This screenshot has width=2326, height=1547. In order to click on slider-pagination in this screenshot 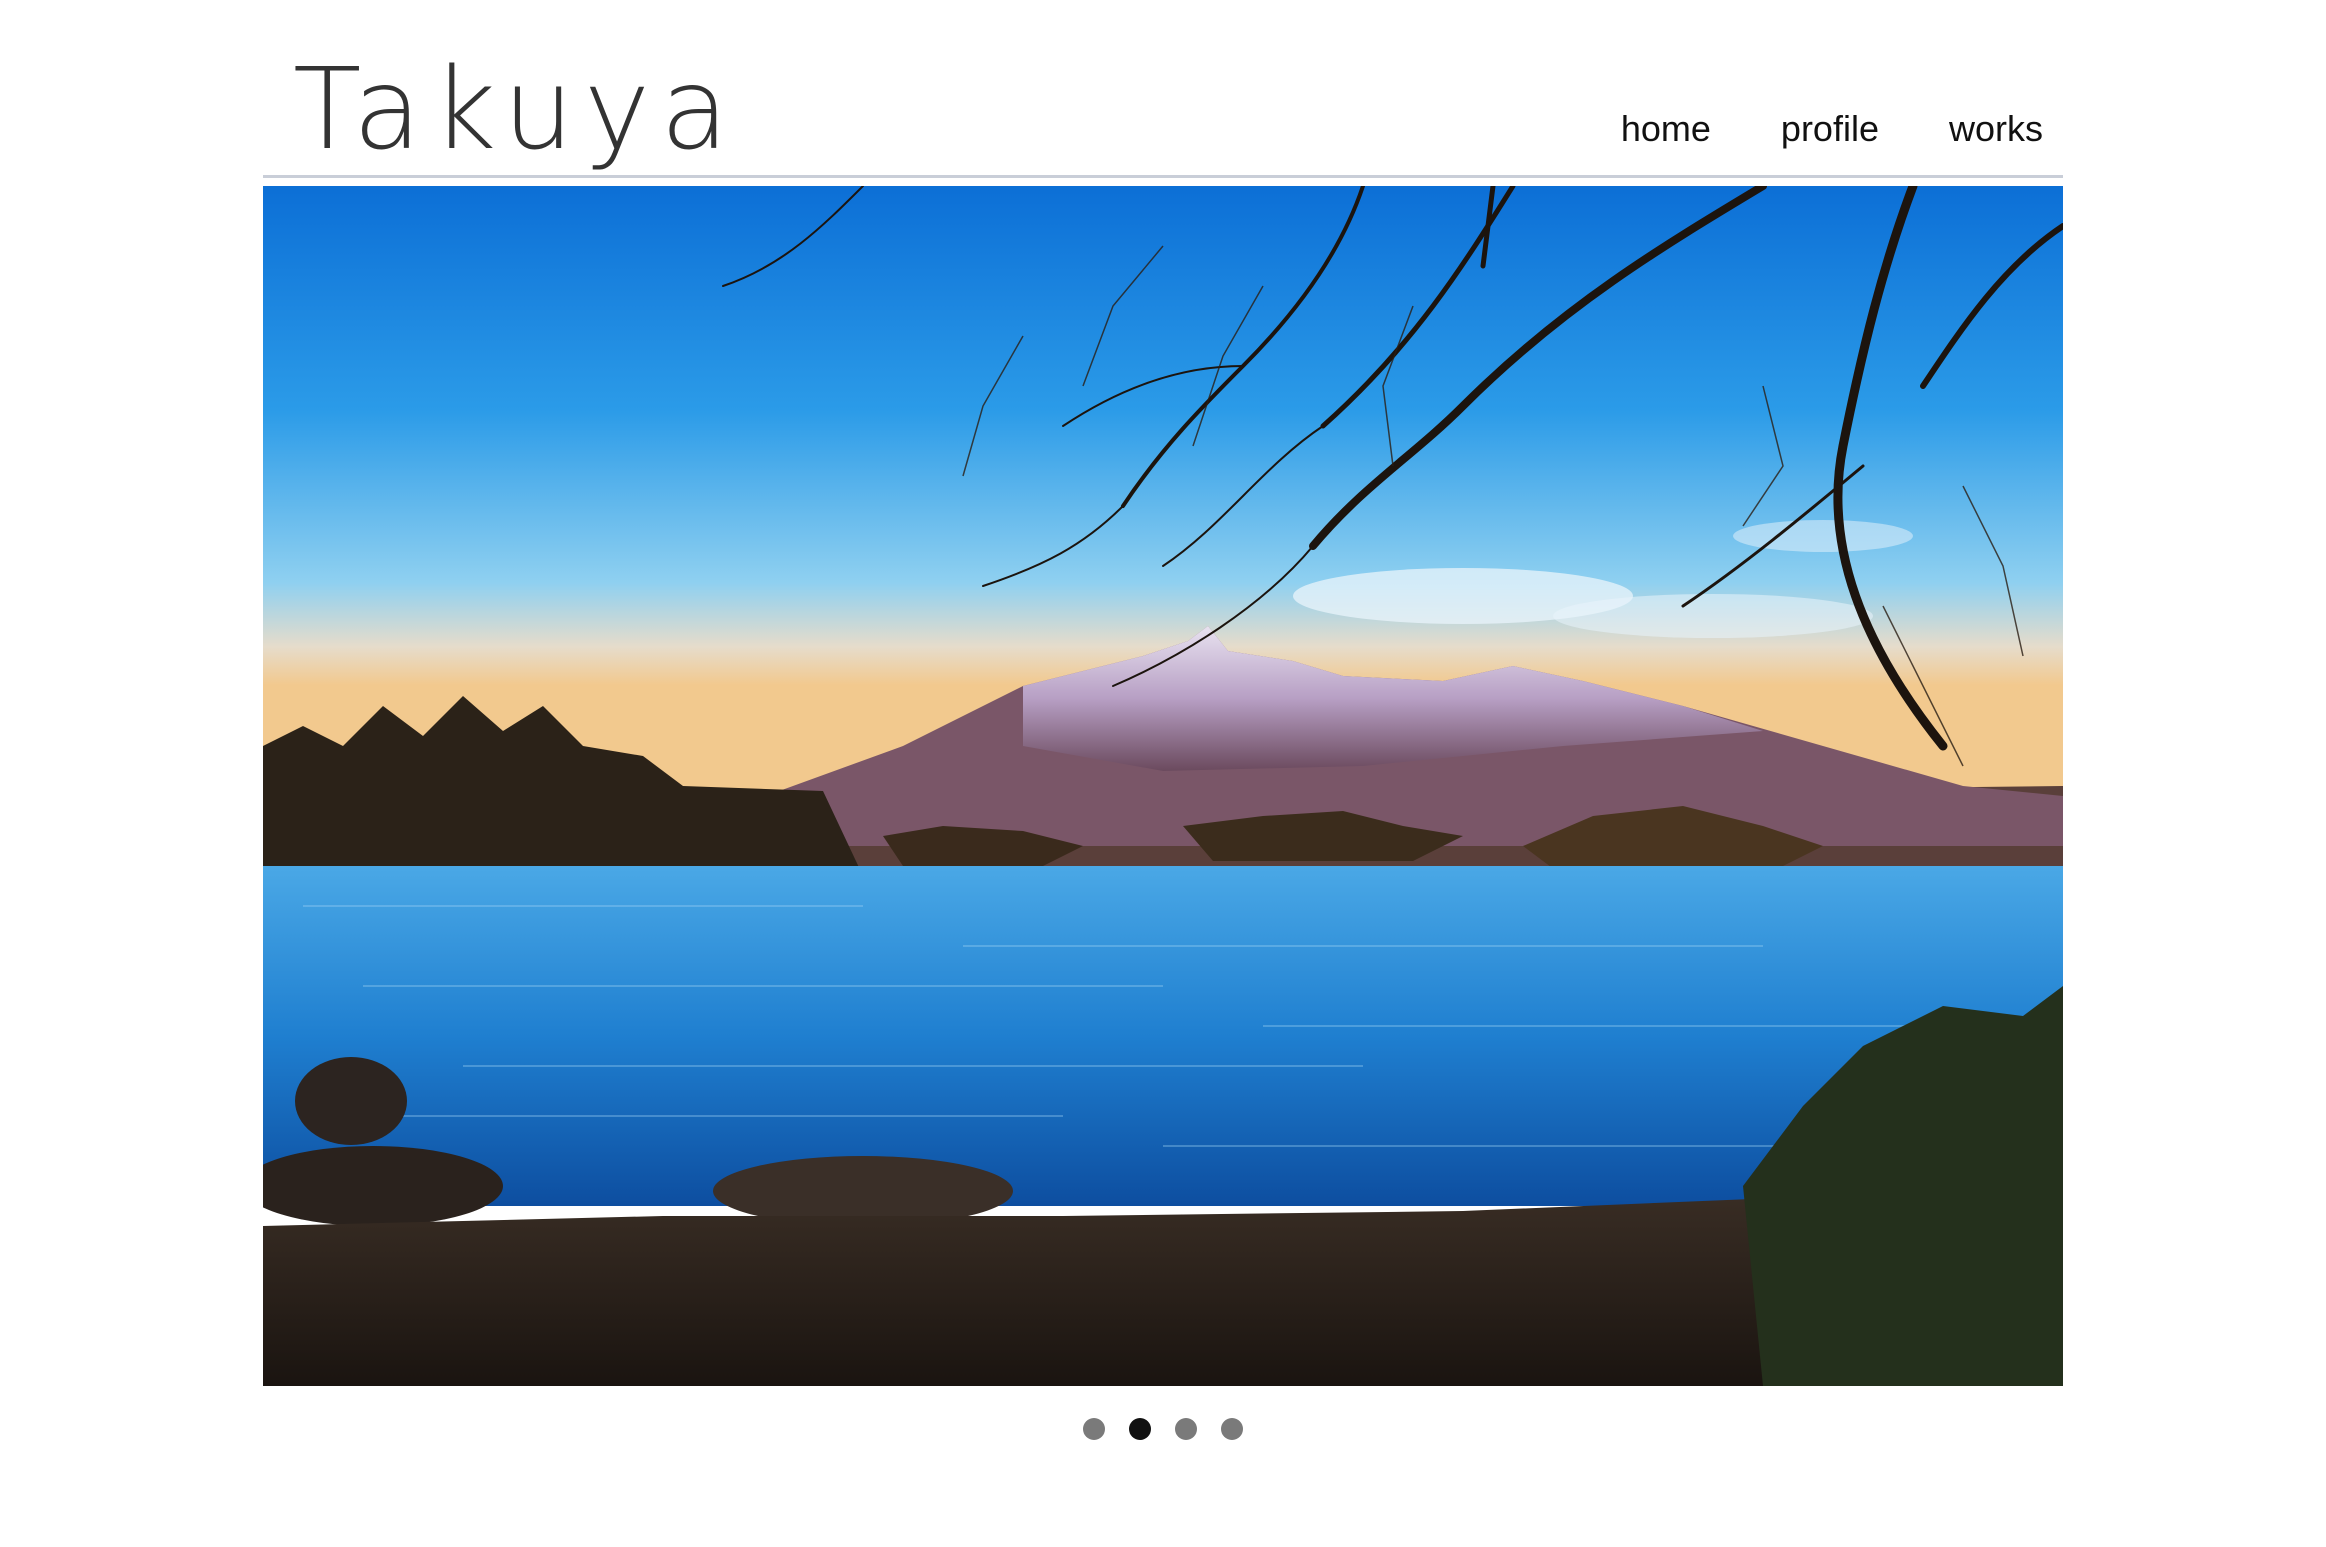, I will do `click(1163, 1429)`.